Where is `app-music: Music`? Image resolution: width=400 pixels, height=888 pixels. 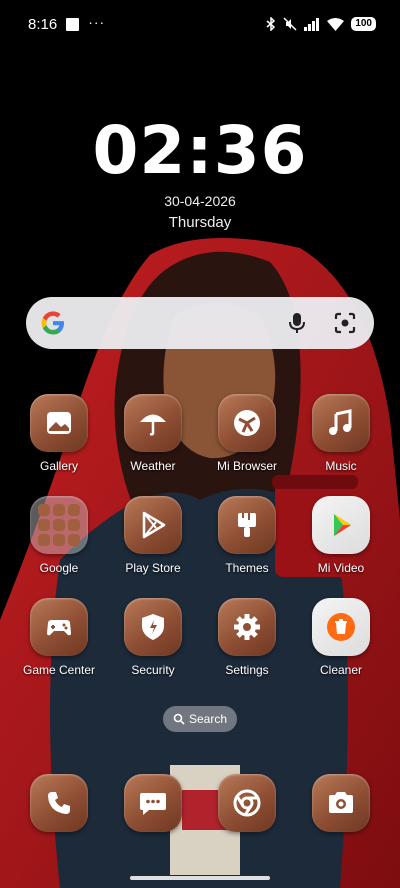 app-music: Music is located at coordinates (341, 433).